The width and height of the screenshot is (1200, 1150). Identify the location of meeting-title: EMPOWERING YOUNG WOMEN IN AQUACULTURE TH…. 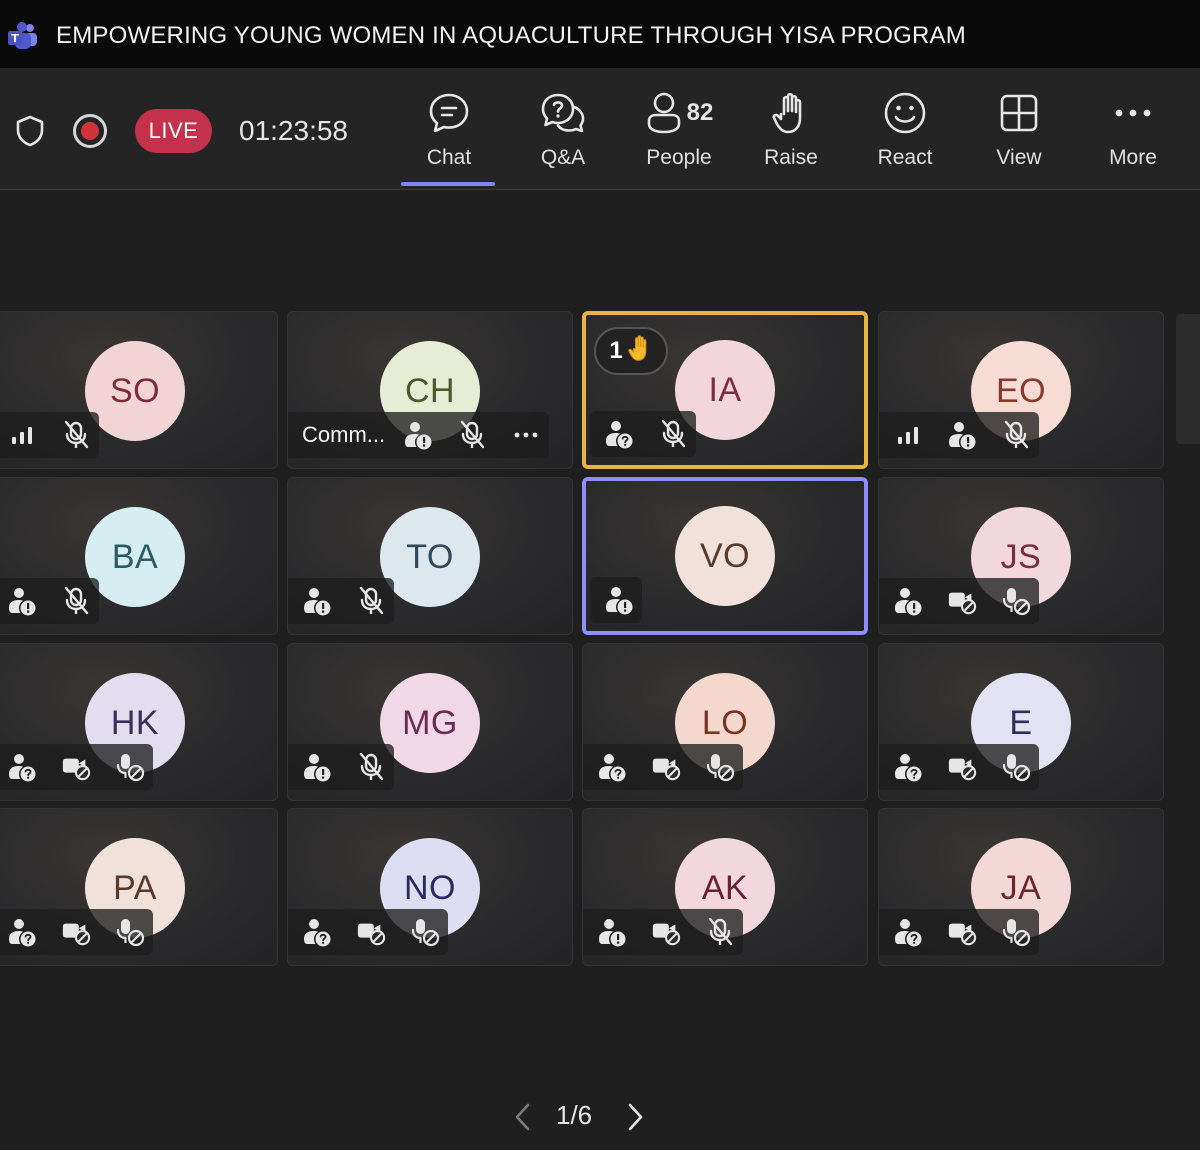
(511, 35).